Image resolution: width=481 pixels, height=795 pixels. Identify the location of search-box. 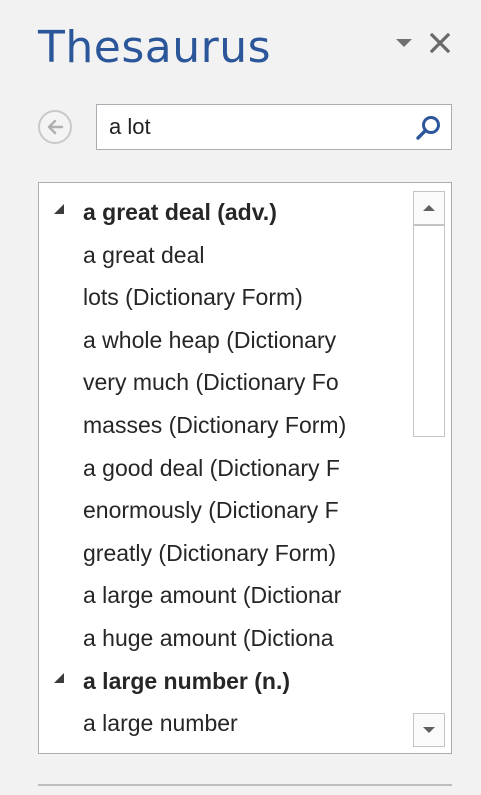
(274, 127).